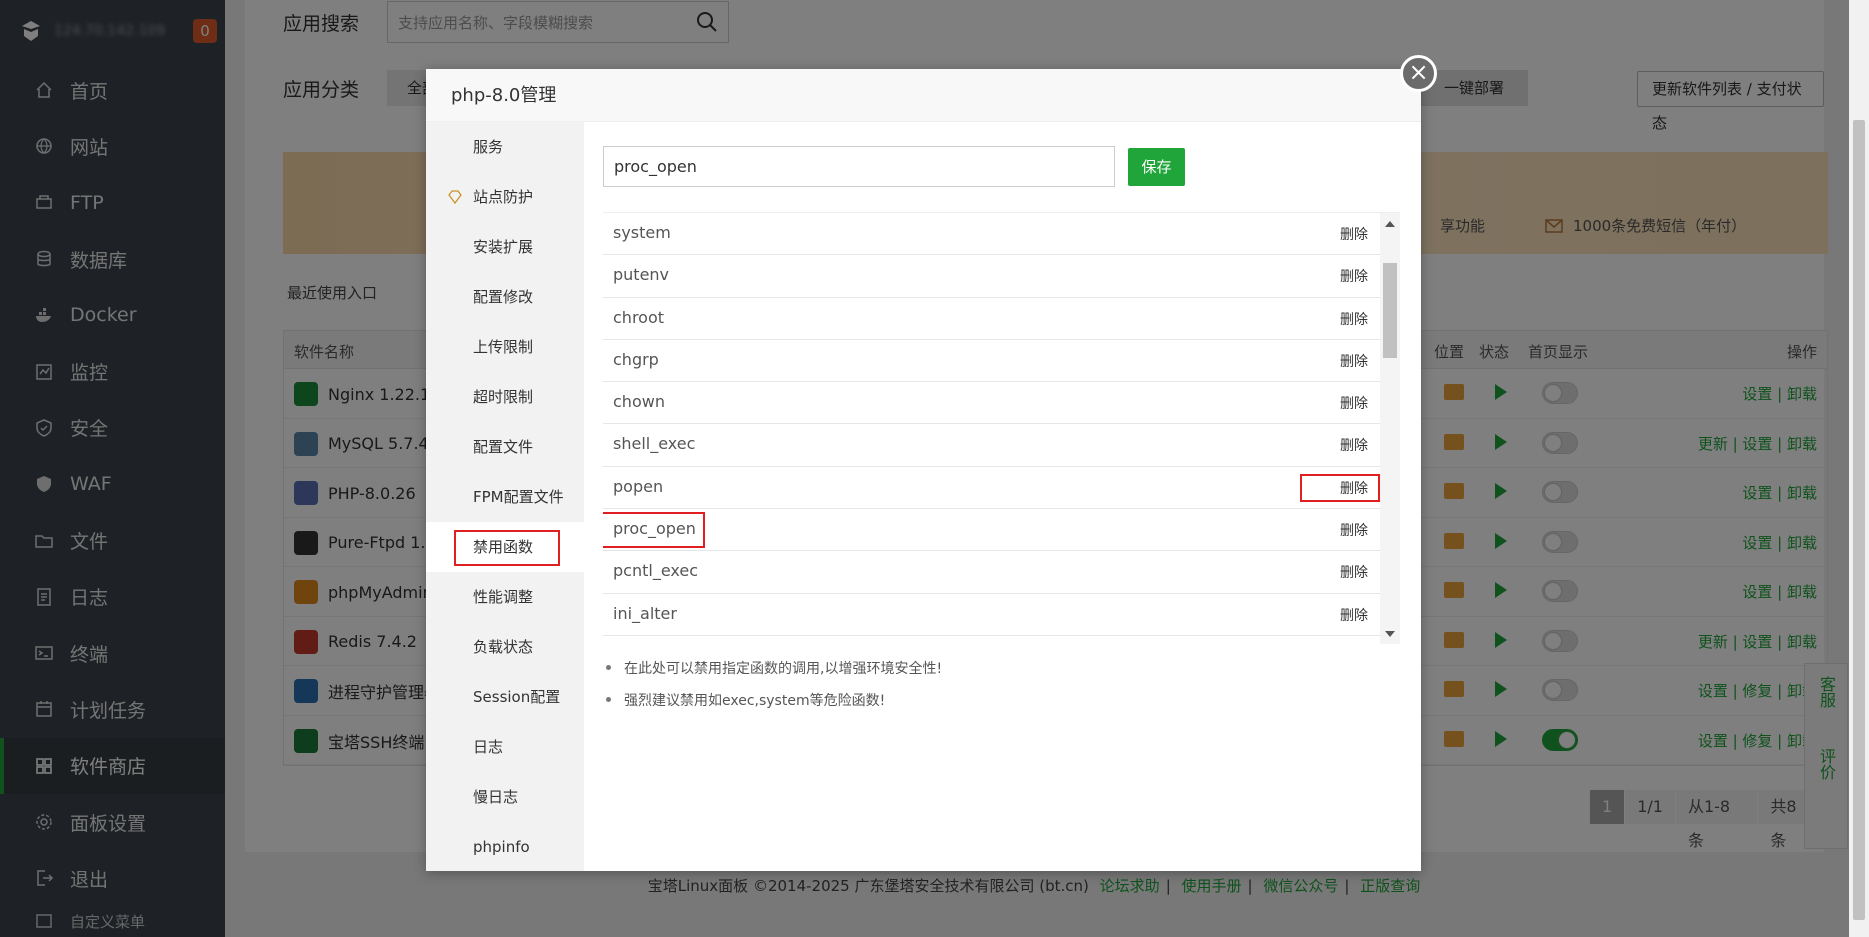 The width and height of the screenshot is (1869, 937). Describe the element at coordinates (991, 319) in the screenshot. I see `function-row: chroot 删除` at that location.